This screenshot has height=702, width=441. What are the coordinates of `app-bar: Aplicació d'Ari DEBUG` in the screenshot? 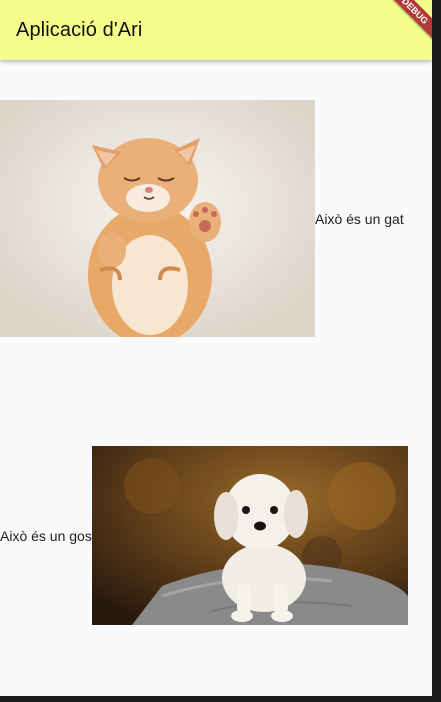 It's located at (216, 30).